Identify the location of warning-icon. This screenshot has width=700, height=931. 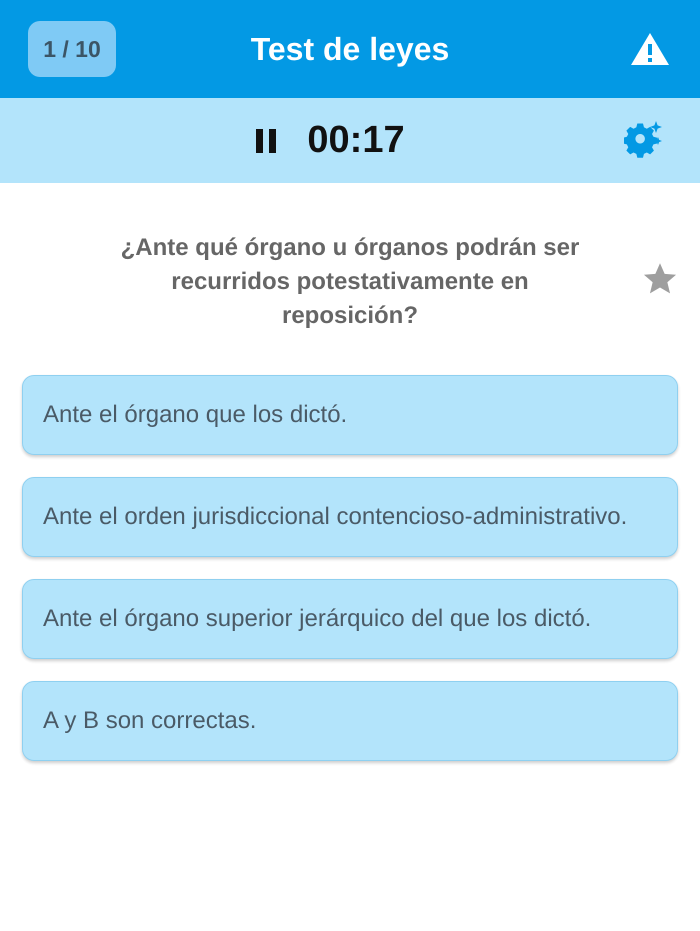
(650, 49).